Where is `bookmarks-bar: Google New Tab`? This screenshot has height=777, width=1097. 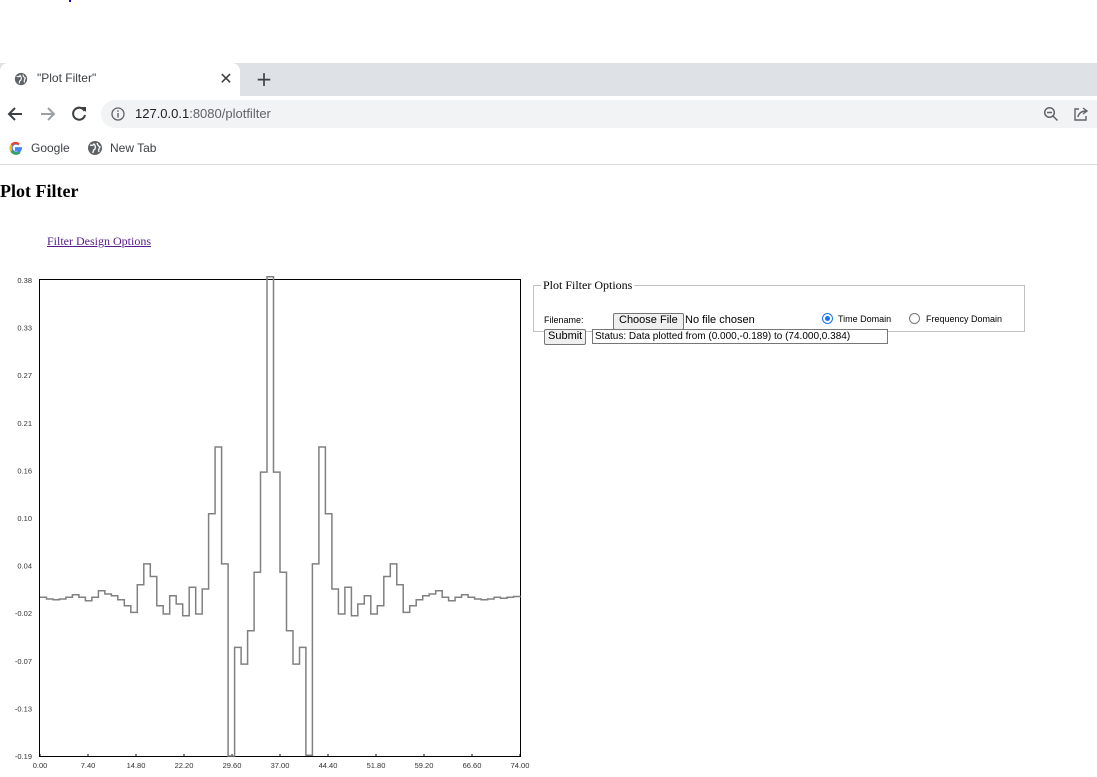
bookmarks-bar: Google New Tab is located at coordinates (548, 148).